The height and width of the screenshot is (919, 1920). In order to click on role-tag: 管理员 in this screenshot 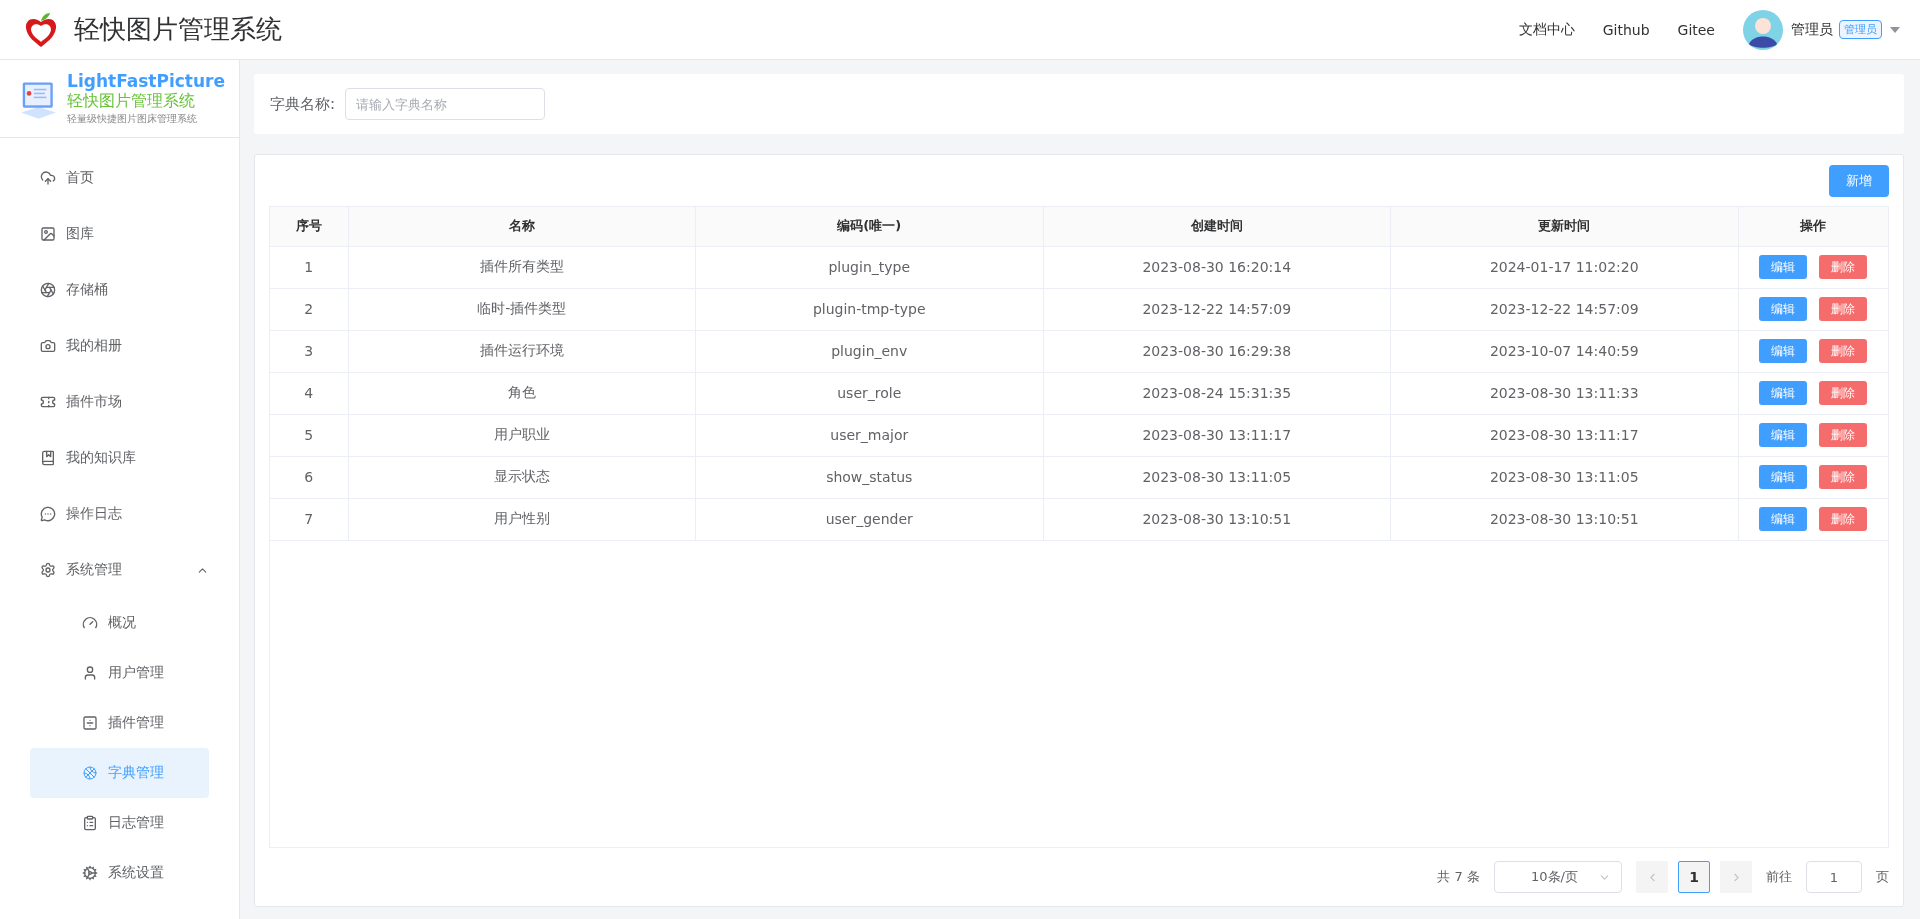, I will do `click(1860, 29)`.